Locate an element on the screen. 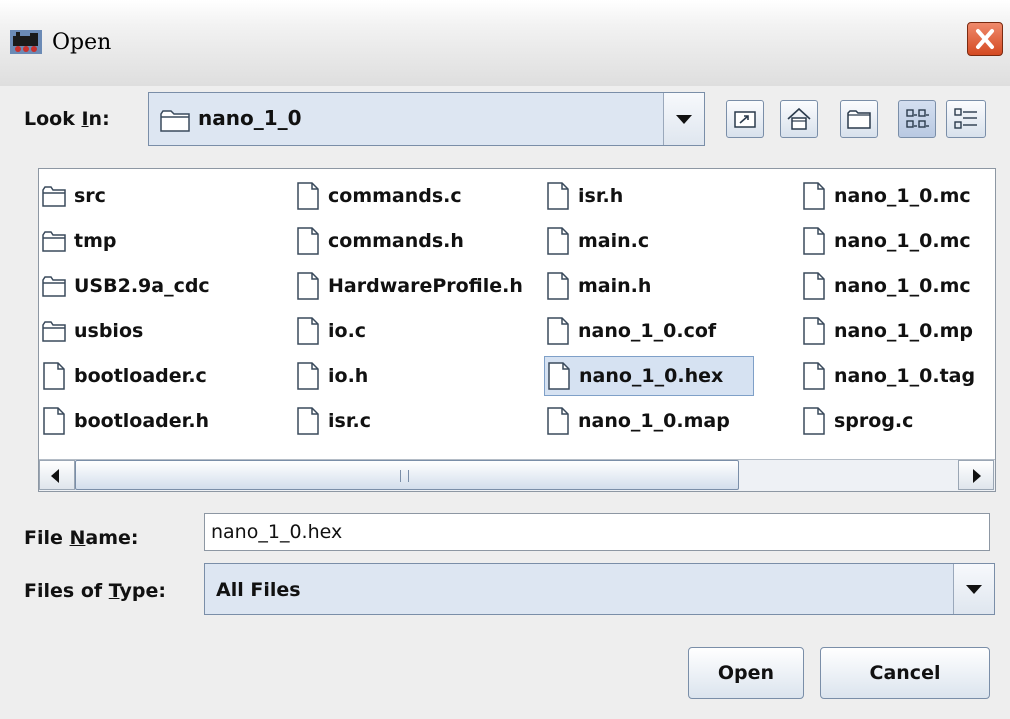 The width and height of the screenshot is (1010, 719). look-in-label: Look In: is located at coordinates (67, 119).